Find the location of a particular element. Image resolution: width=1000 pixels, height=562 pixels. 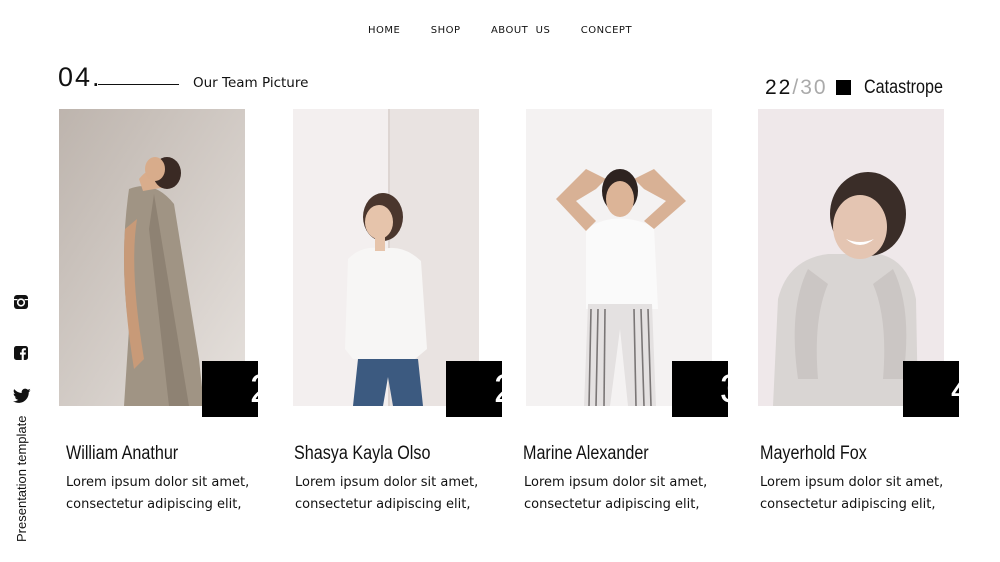

nav-about-us: ABOUT US is located at coordinates (520, 30).